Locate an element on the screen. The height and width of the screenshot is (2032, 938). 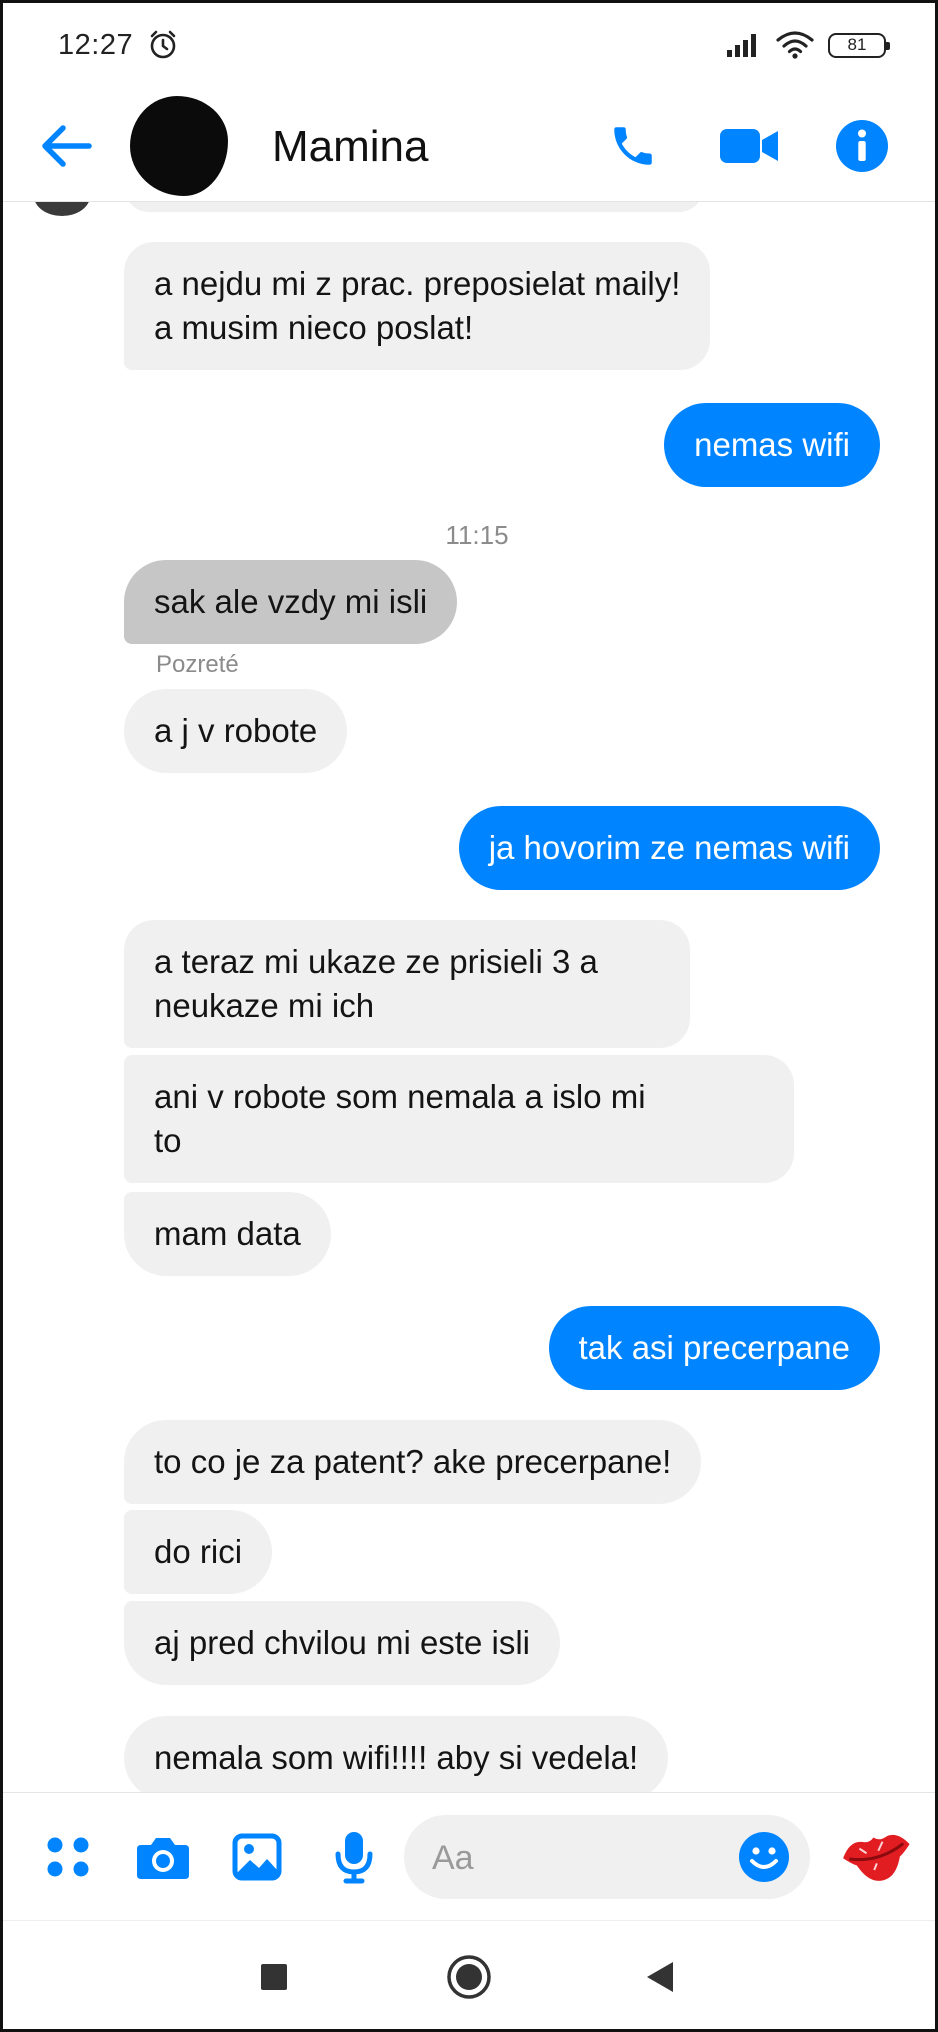
system-navigation-bar is located at coordinates (469, 1976).